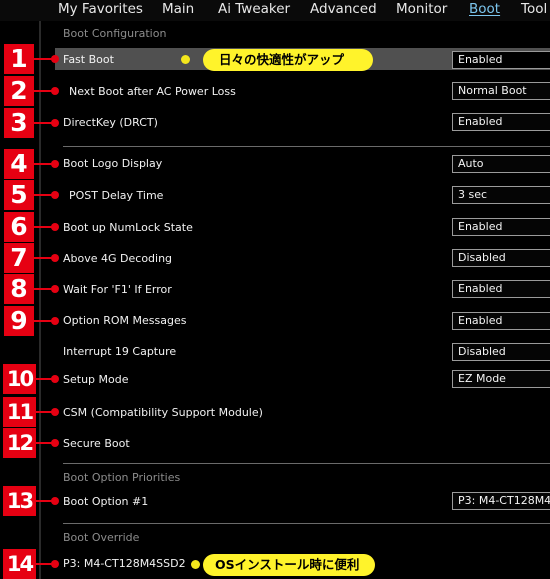 This screenshot has width=550, height=579. I want to click on value-fast-boot: Enabled, so click(501, 60).